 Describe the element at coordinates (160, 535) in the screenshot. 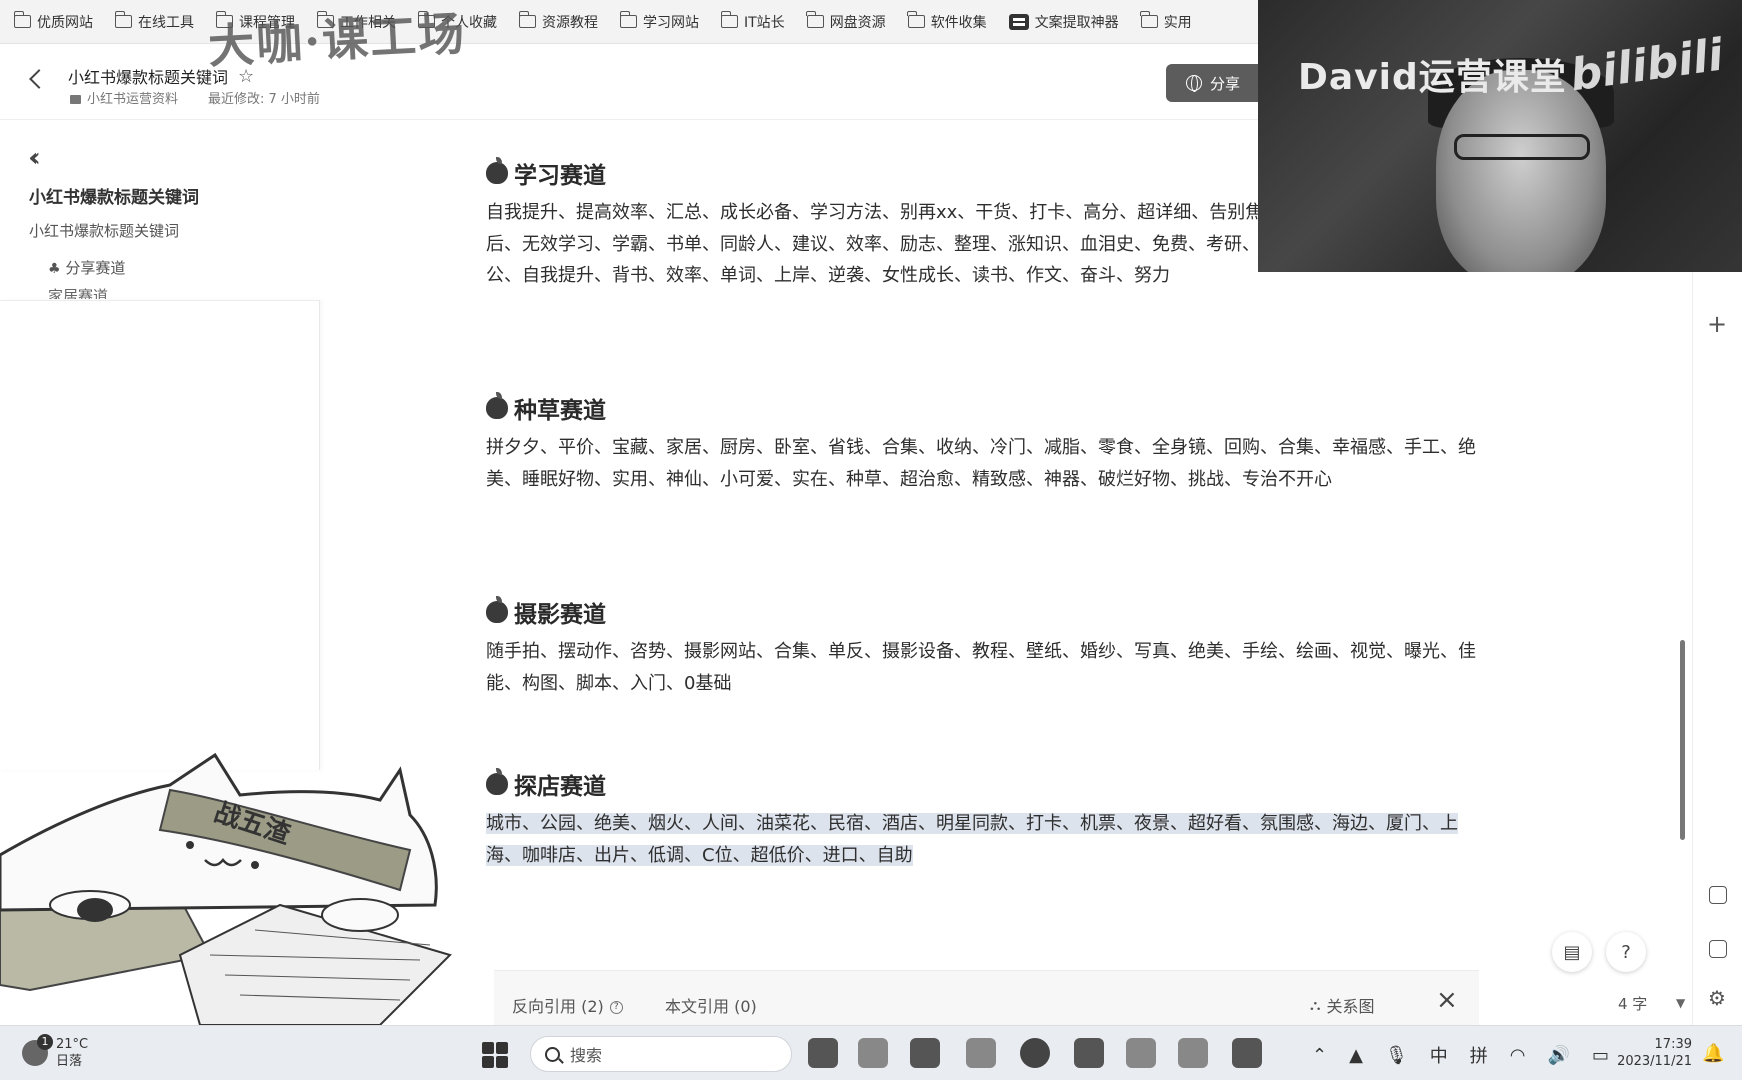

I see `popup-panel` at that location.